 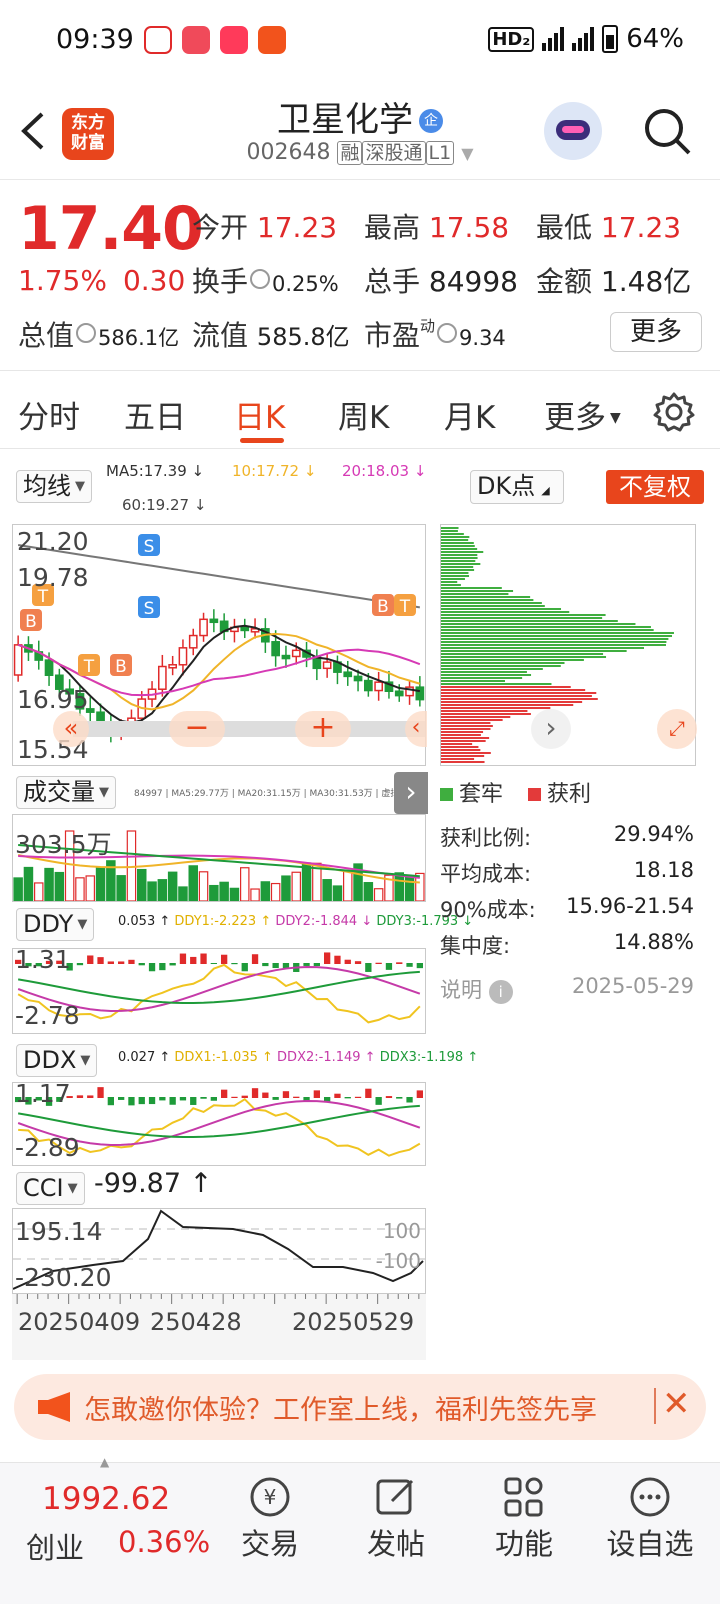 I want to click on expand-icon: ⤢, so click(x=677, y=729).